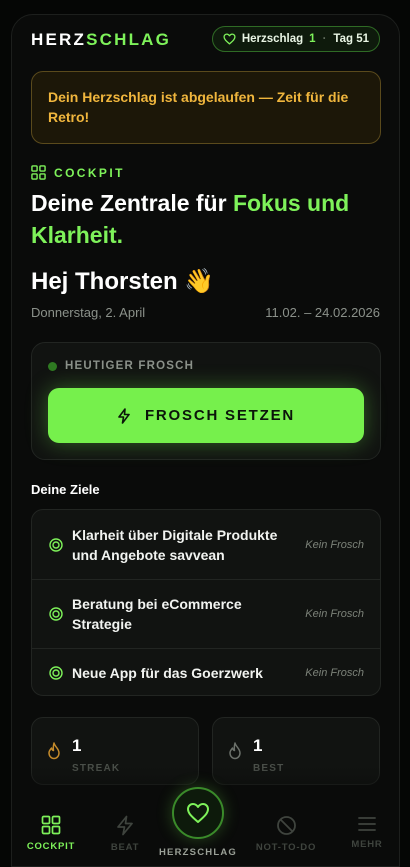 This screenshot has width=410, height=867. What do you see at coordinates (167, 673) in the screenshot?
I see `goal-title: Neue App für das Goerzwerk` at bounding box center [167, 673].